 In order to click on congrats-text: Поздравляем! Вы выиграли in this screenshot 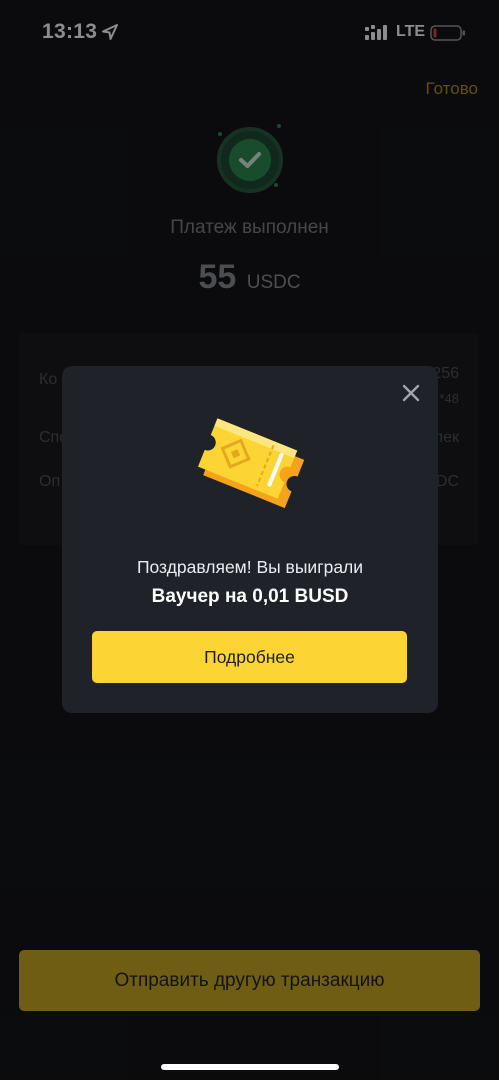, I will do `click(250, 567)`.